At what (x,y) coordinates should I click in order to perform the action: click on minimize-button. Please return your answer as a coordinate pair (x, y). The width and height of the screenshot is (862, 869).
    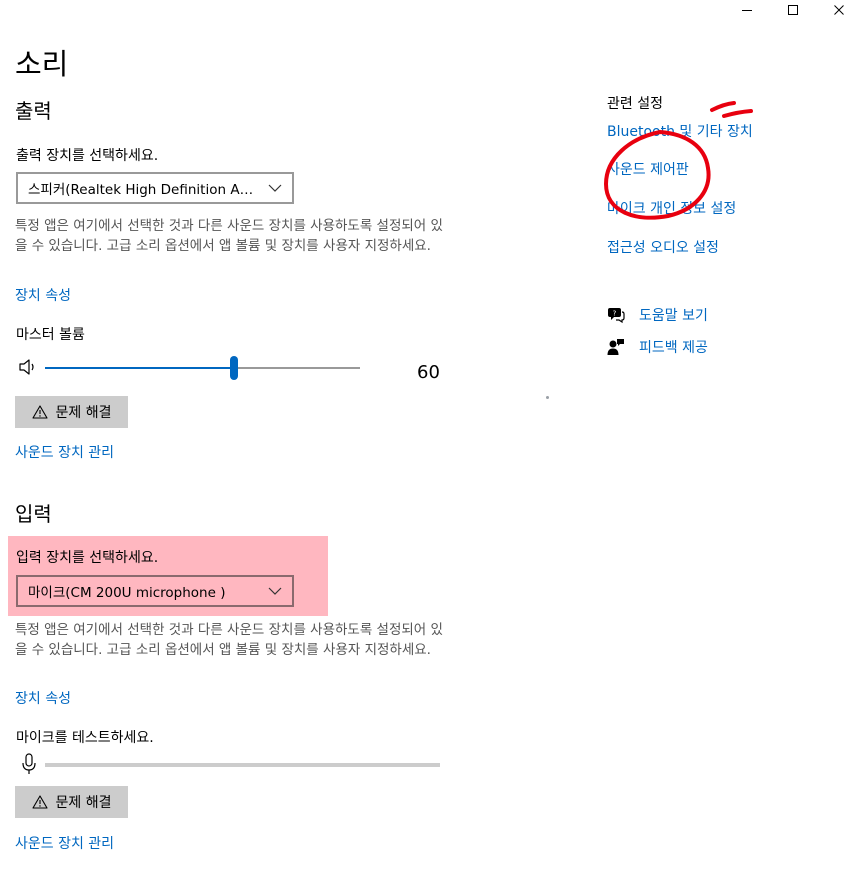
    Looking at the image, I should click on (747, 10).